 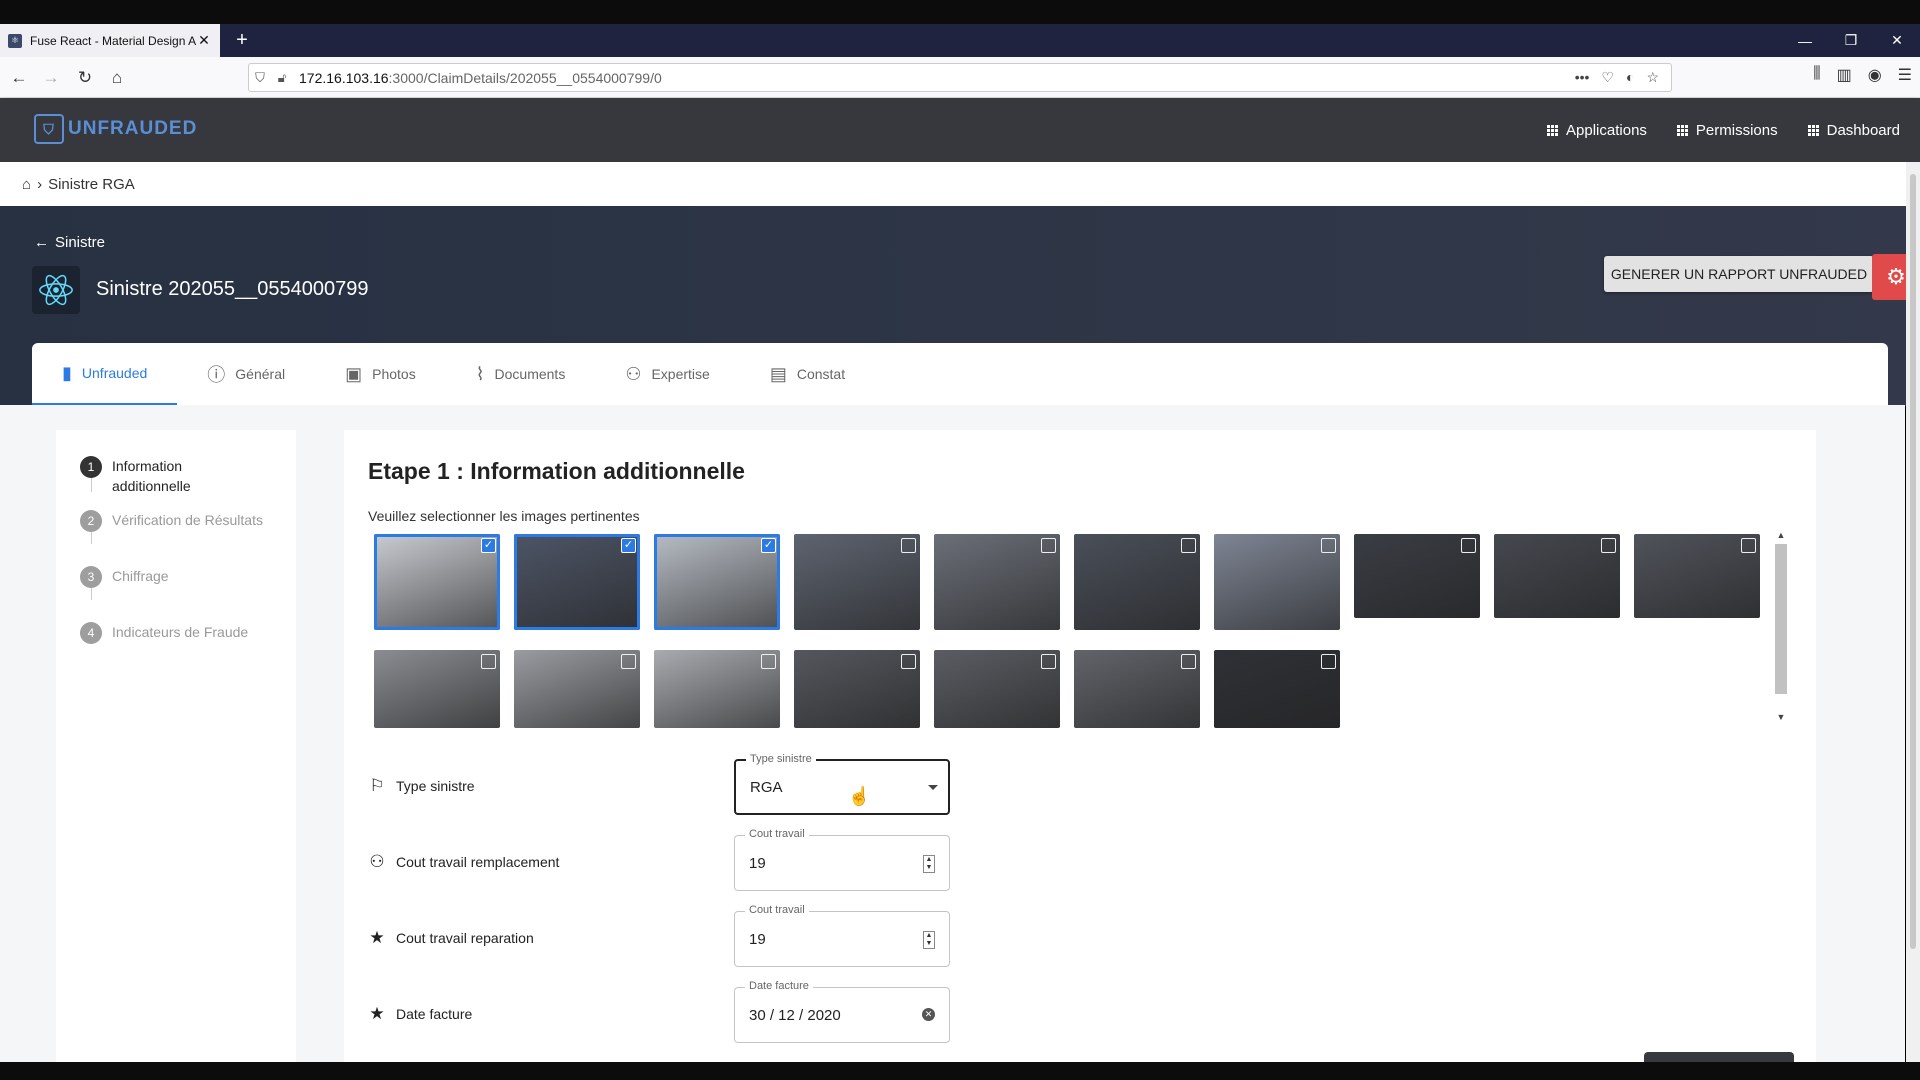 I want to click on restore-icon: ❐, so click(x=1851, y=40).